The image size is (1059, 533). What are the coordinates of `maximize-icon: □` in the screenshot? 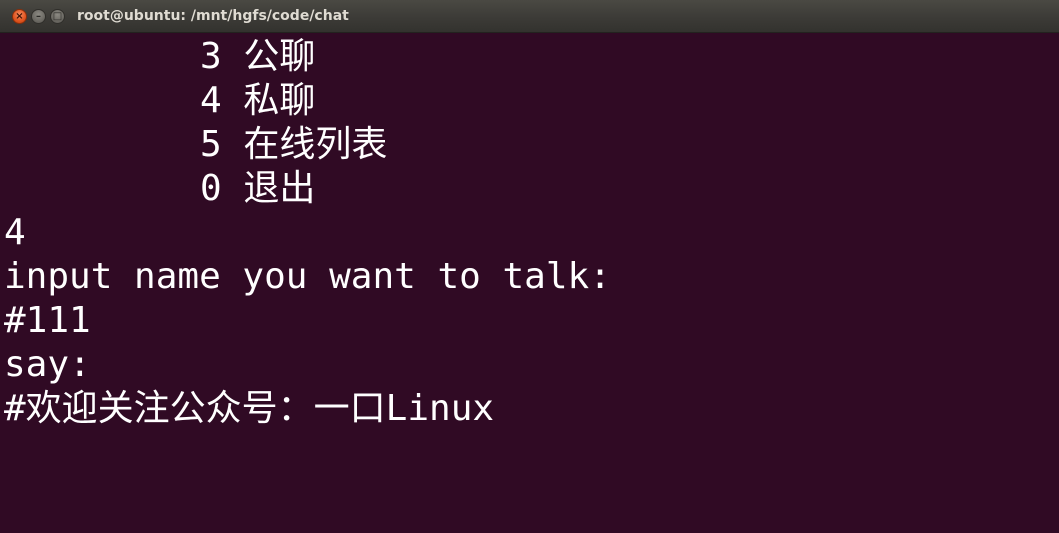 It's located at (57, 16).